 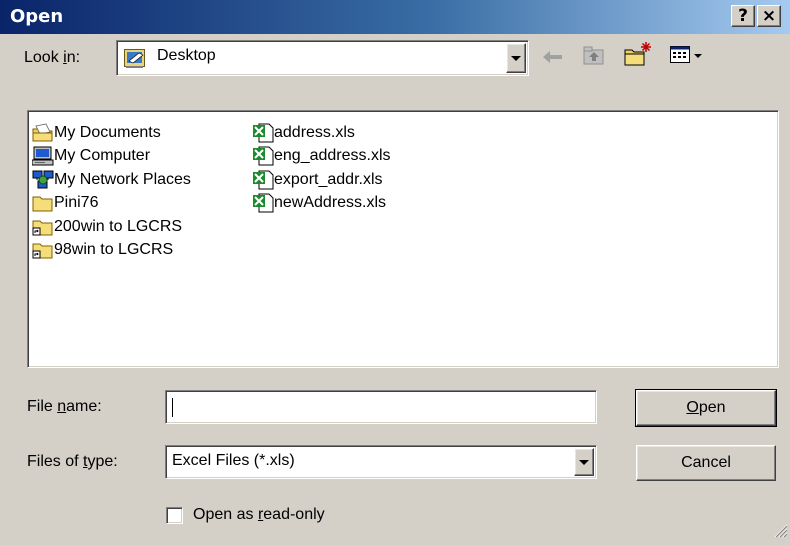 I want to click on up-folder-icon, so click(x=594, y=57).